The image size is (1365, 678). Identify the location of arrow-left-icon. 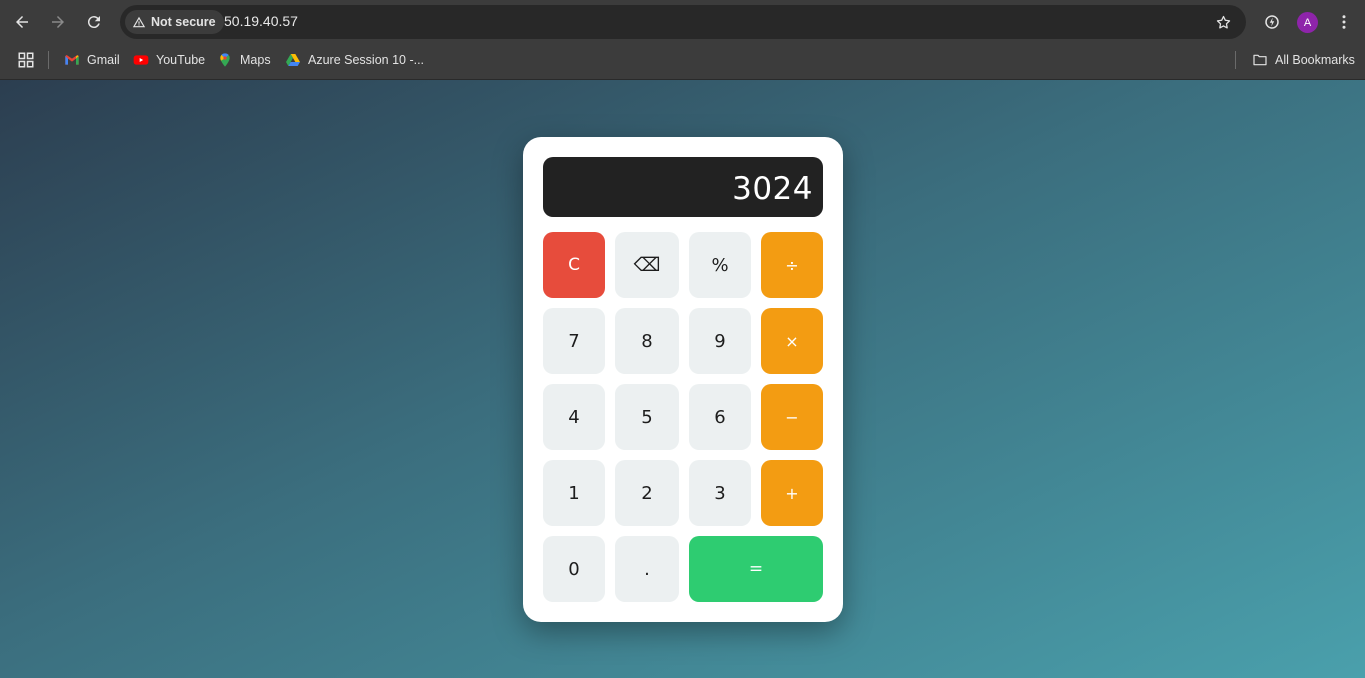
(22, 22).